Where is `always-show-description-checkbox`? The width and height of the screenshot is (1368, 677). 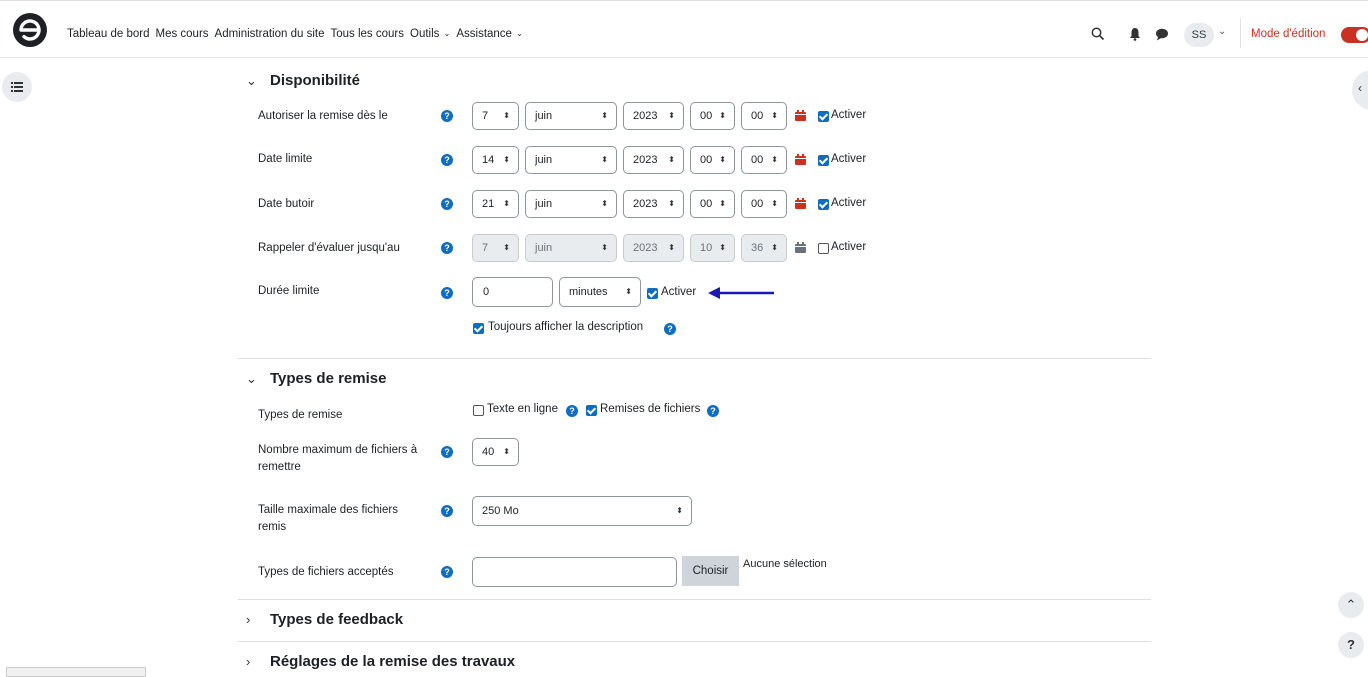
always-show-description-checkbox is located at coordinates (478, 328).